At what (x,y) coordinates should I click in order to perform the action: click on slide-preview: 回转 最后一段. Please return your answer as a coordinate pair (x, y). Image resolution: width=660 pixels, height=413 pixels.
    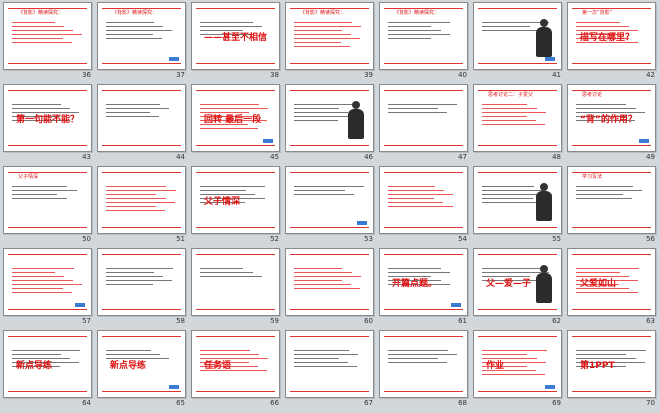
    Looking at the image, I should click on (235, 118).